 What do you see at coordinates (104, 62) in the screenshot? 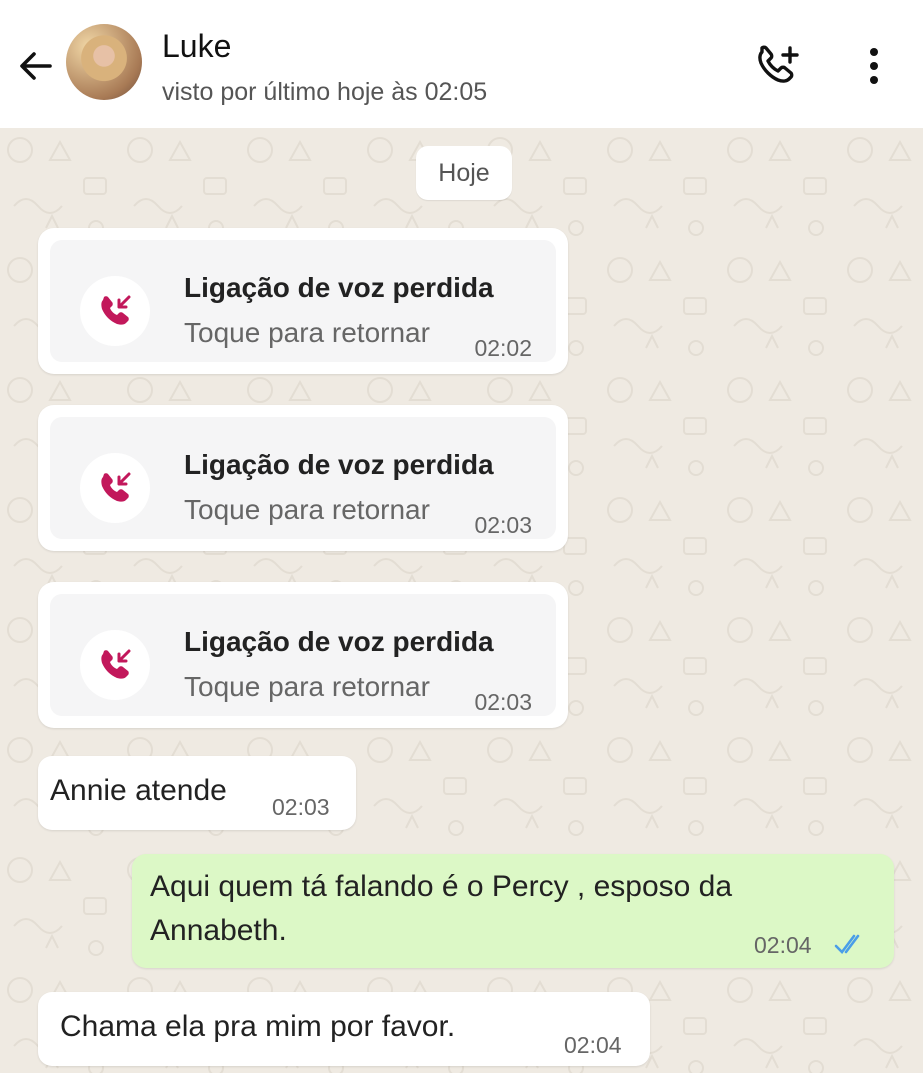
I see `contact-avatar` at bounding box center [104, 62].